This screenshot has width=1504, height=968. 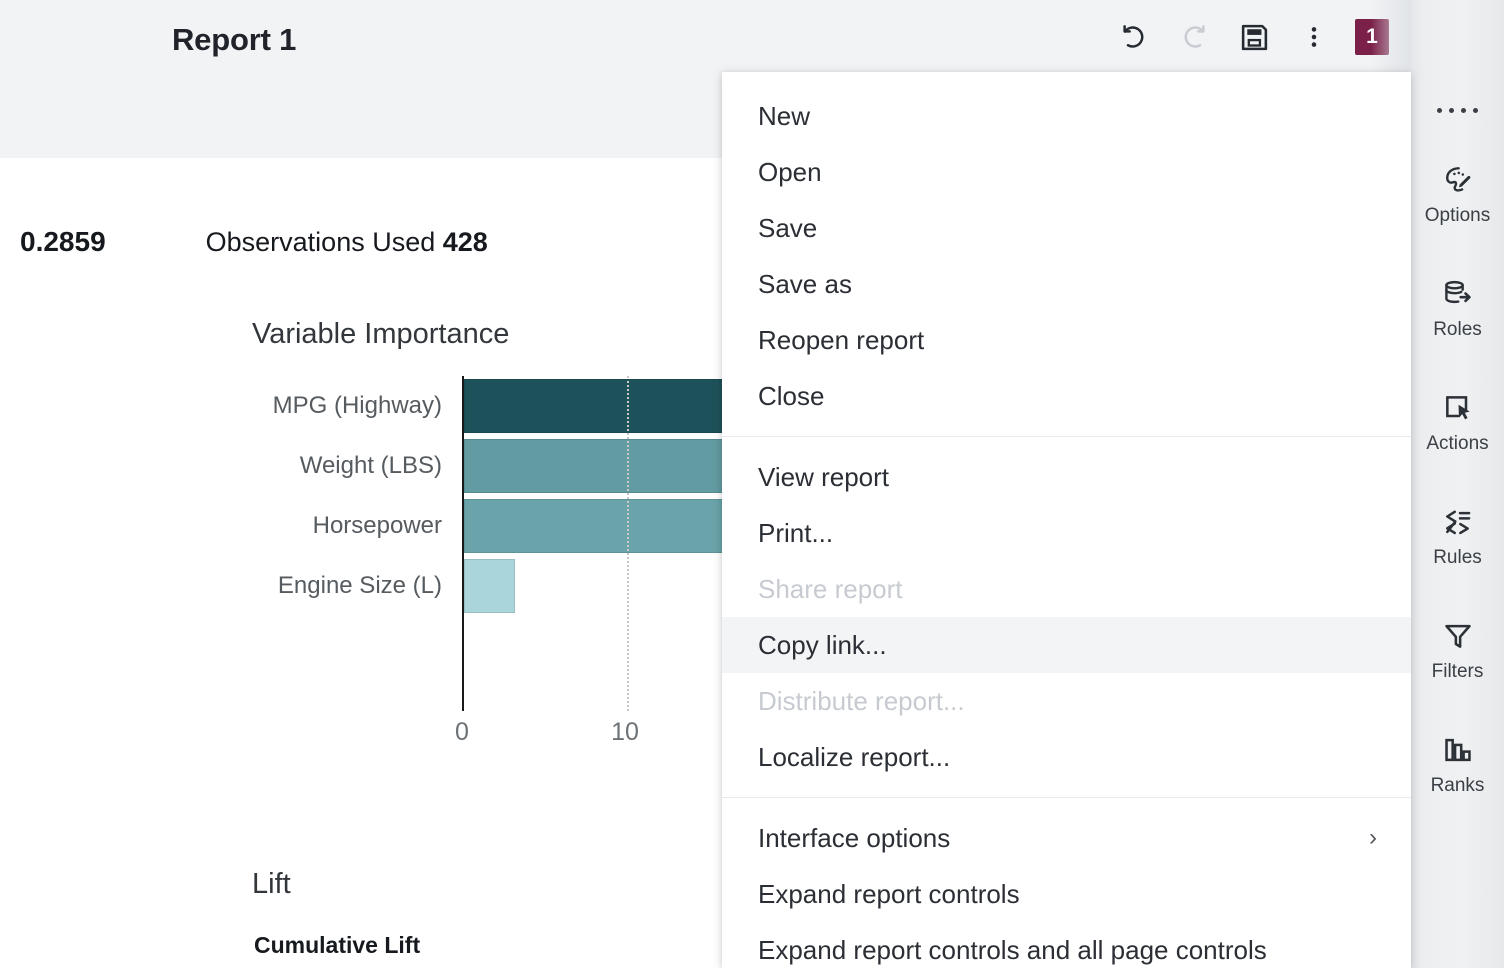 What do you see at coordinates (790, 171) in the screenshot?
I see `menu-item-label: Open` at bounding box center [790, 171].